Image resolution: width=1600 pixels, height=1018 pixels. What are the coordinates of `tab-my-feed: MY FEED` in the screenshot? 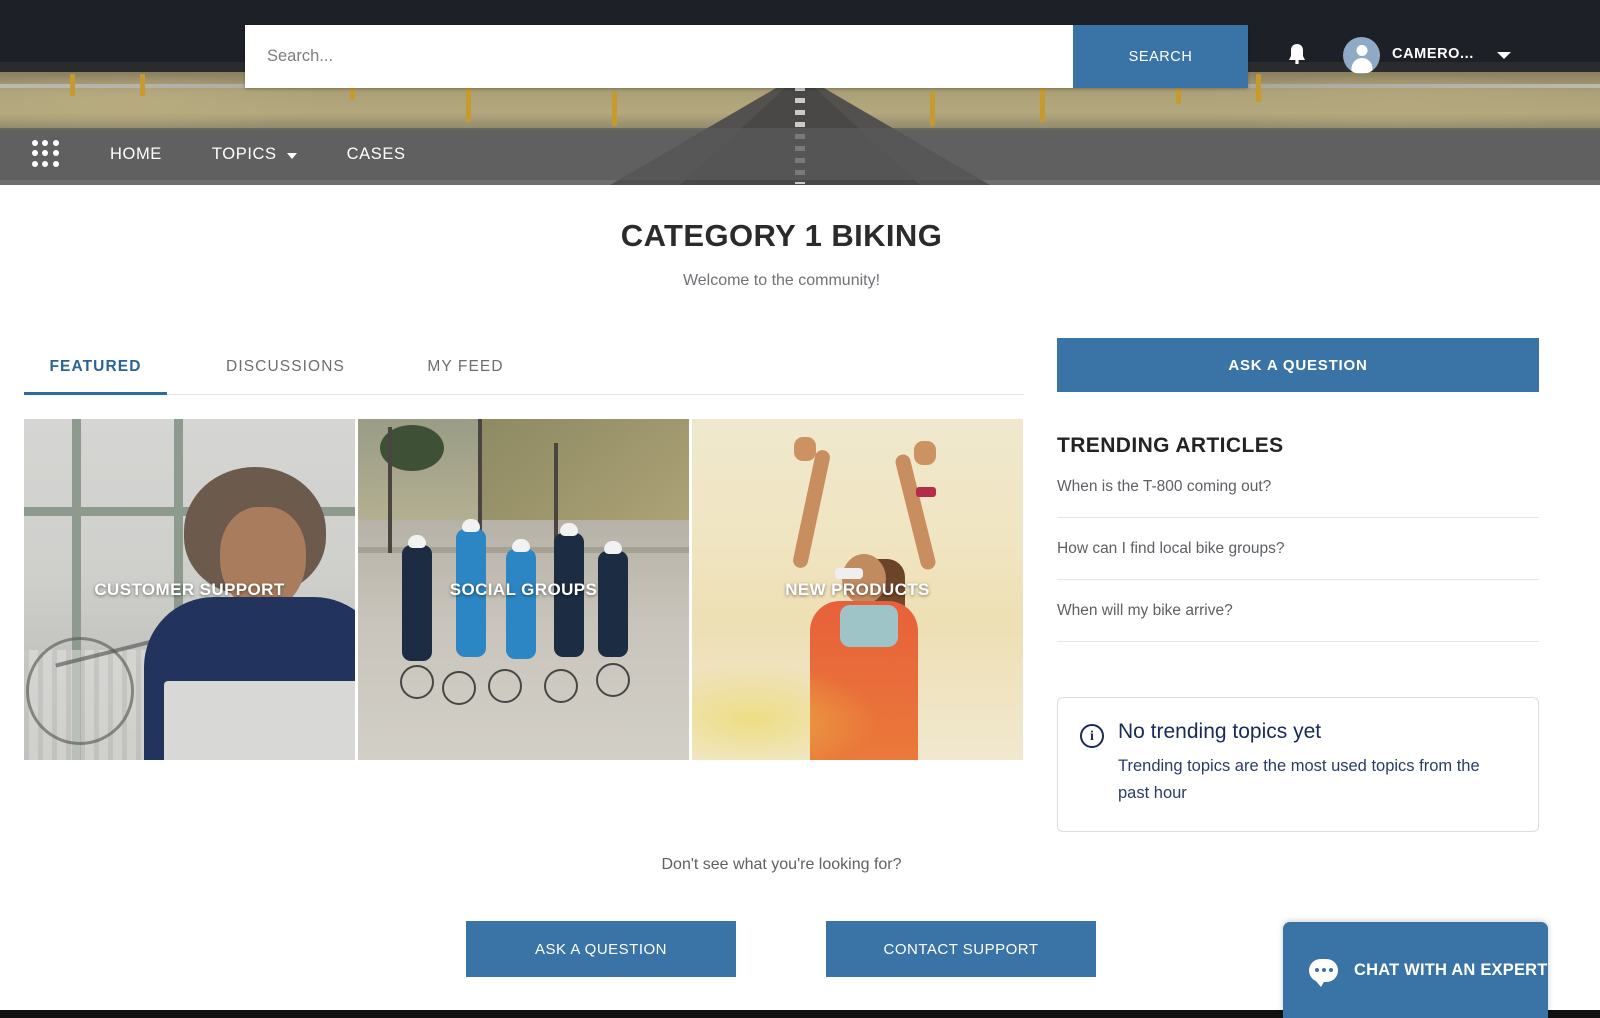 It's located at (465, 376).